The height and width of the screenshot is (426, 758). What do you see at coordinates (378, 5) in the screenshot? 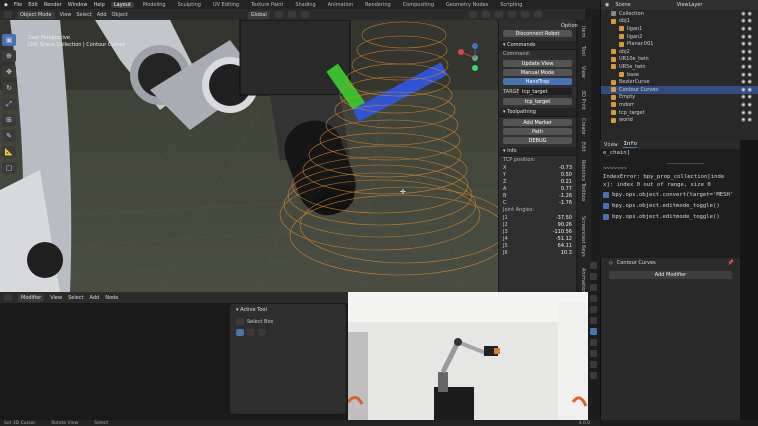
I see `tab-rendering: Rendering` at bounding box center [378, 5].